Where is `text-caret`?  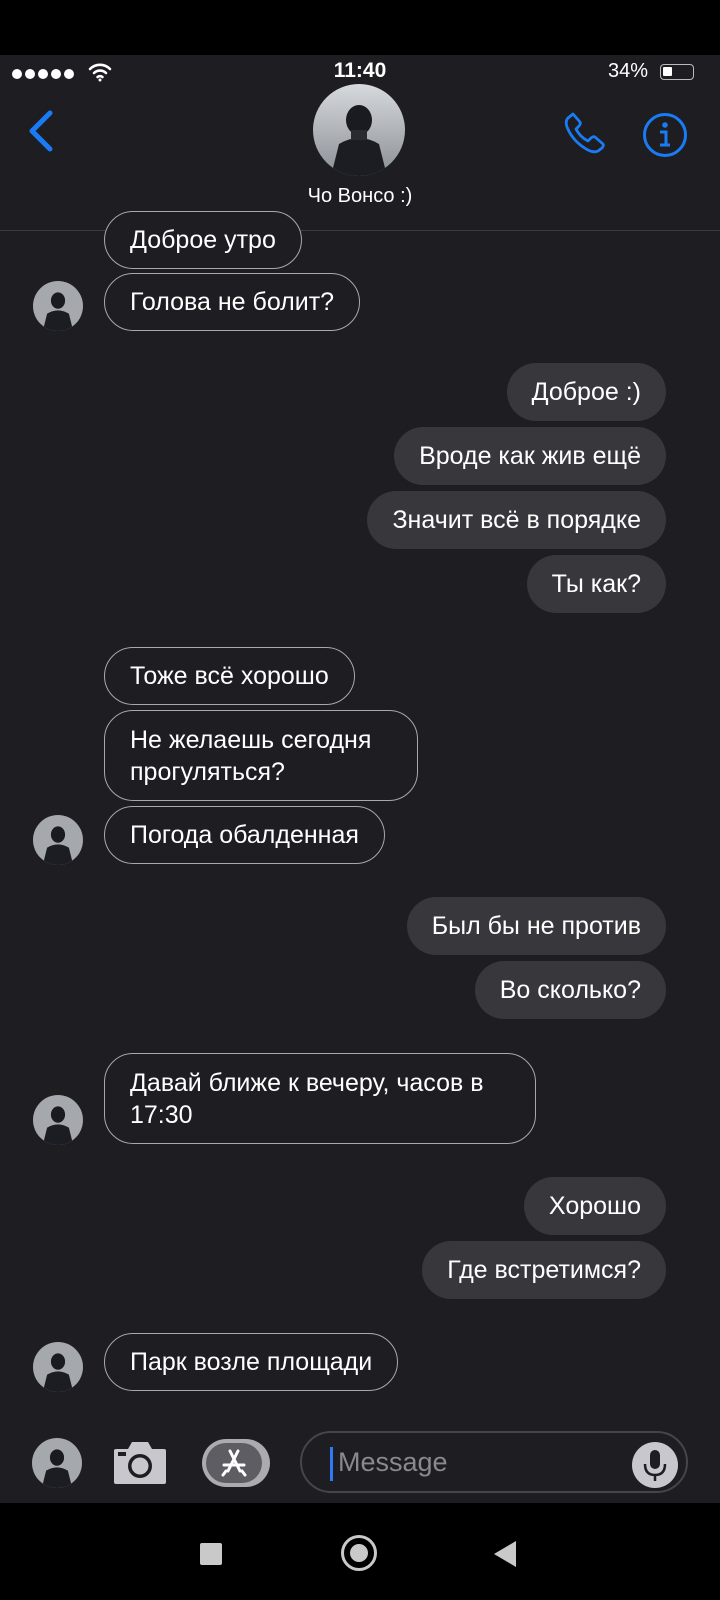 text-caret is located at coordinates (331, 1464).